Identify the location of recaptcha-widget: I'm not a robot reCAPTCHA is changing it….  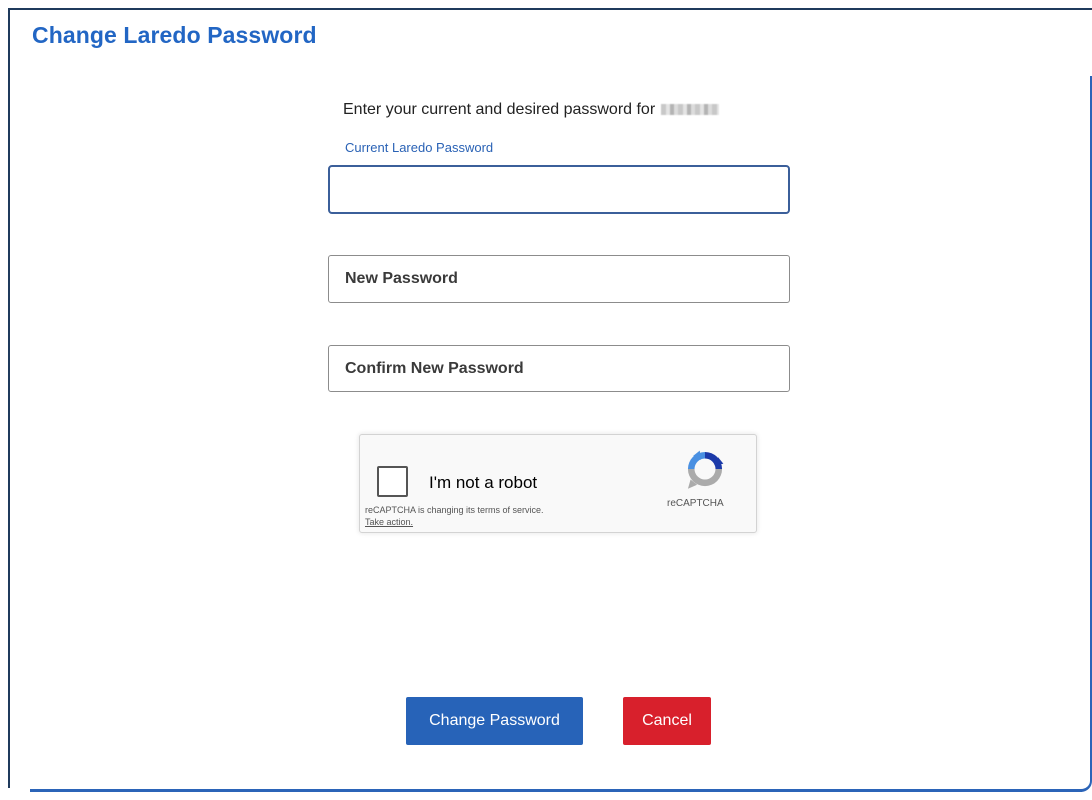
(558, 483).